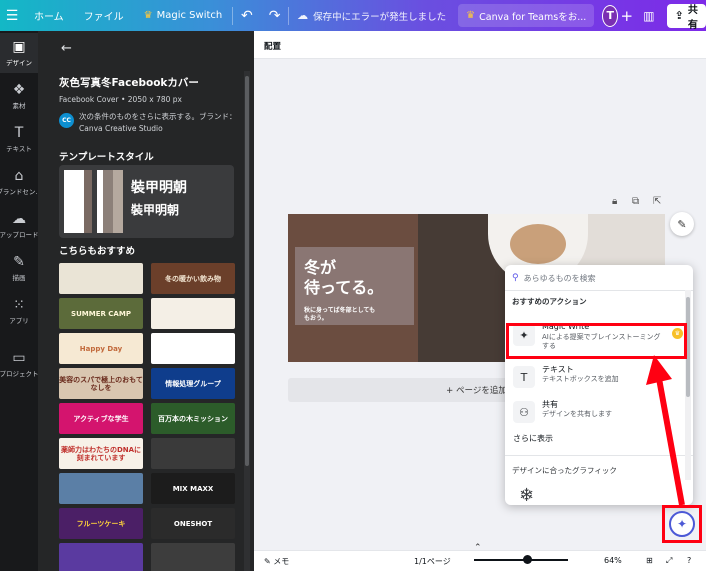 The height and width of the screenshot is (571, 706). I want to click on zoom-level: 64%, so click(613, 560).